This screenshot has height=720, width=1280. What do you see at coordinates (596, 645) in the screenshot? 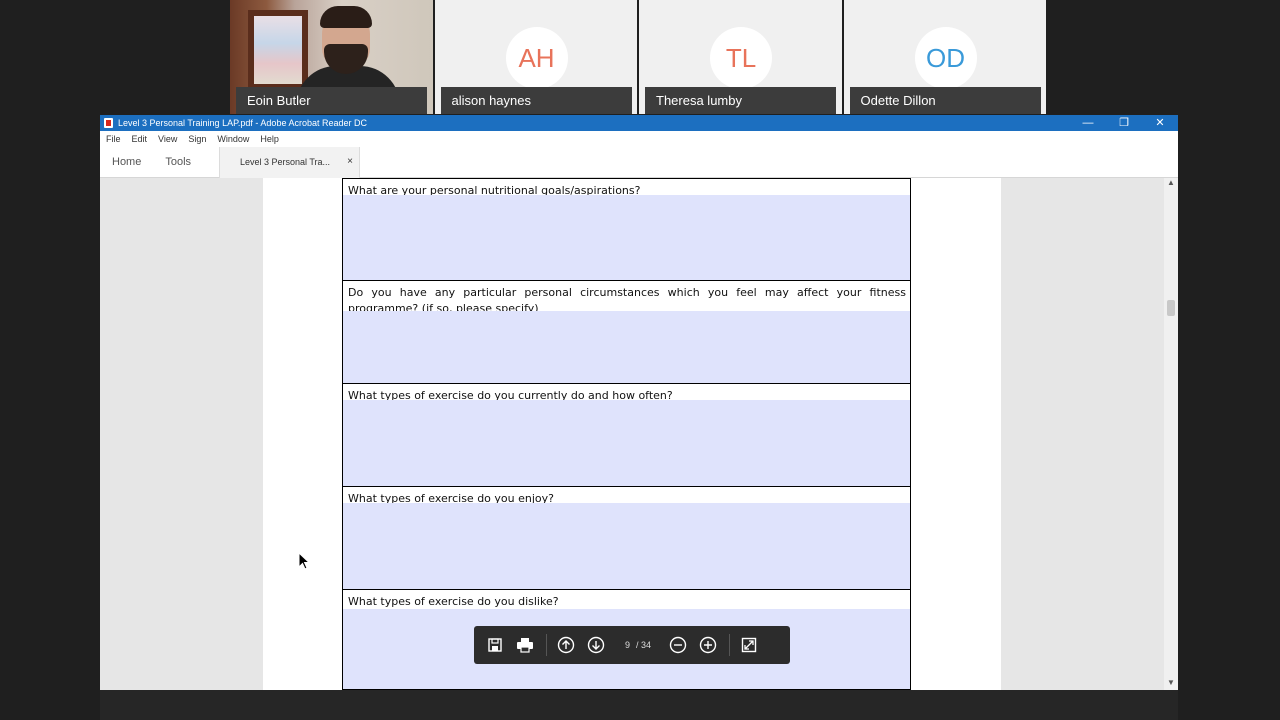
I see `page-down-icon` at bounding box center [596, 645].